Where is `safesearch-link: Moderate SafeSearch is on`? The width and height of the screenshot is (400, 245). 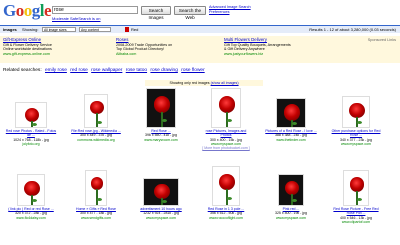 safesearch-link: Moderate SafeSearch is on is located at coordinates (76, 18).